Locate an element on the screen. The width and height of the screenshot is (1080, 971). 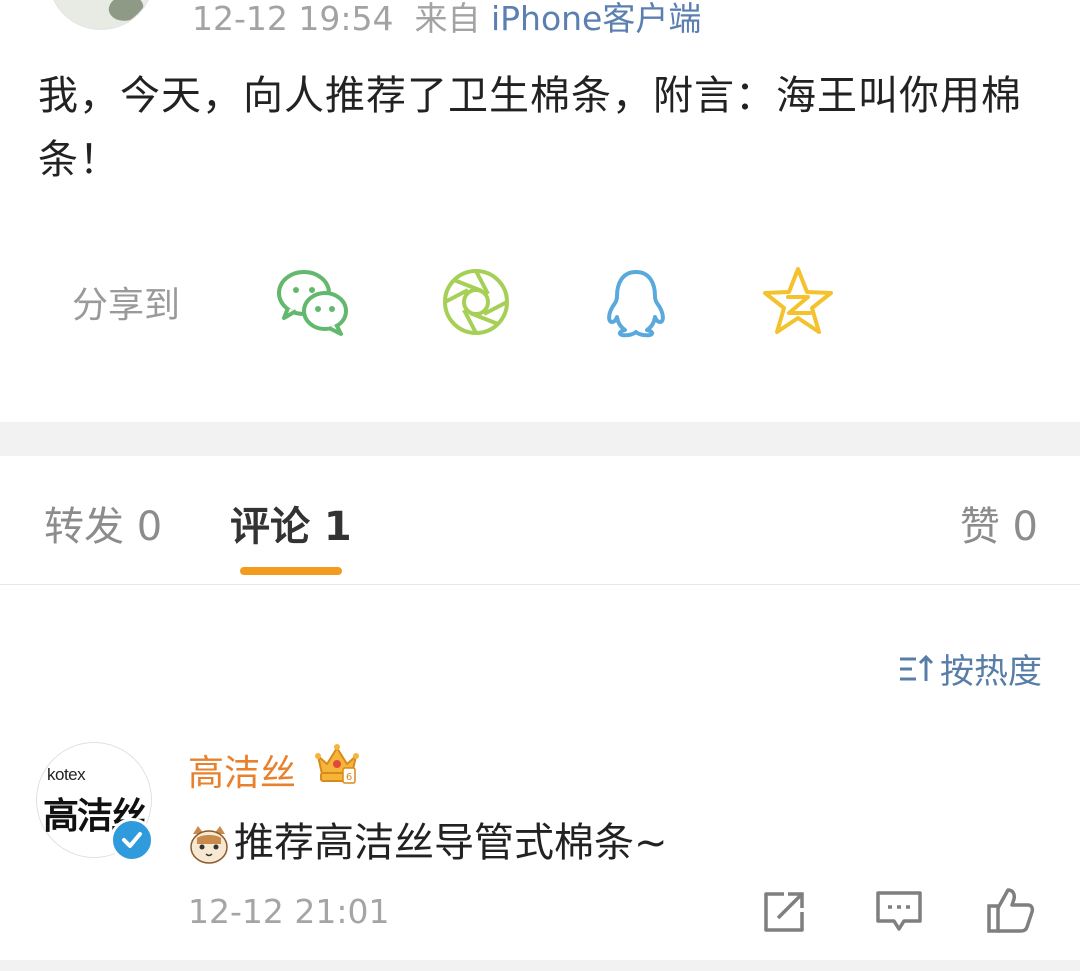
commenter-name: 高洁丝 is located at coordinates (242, 770).